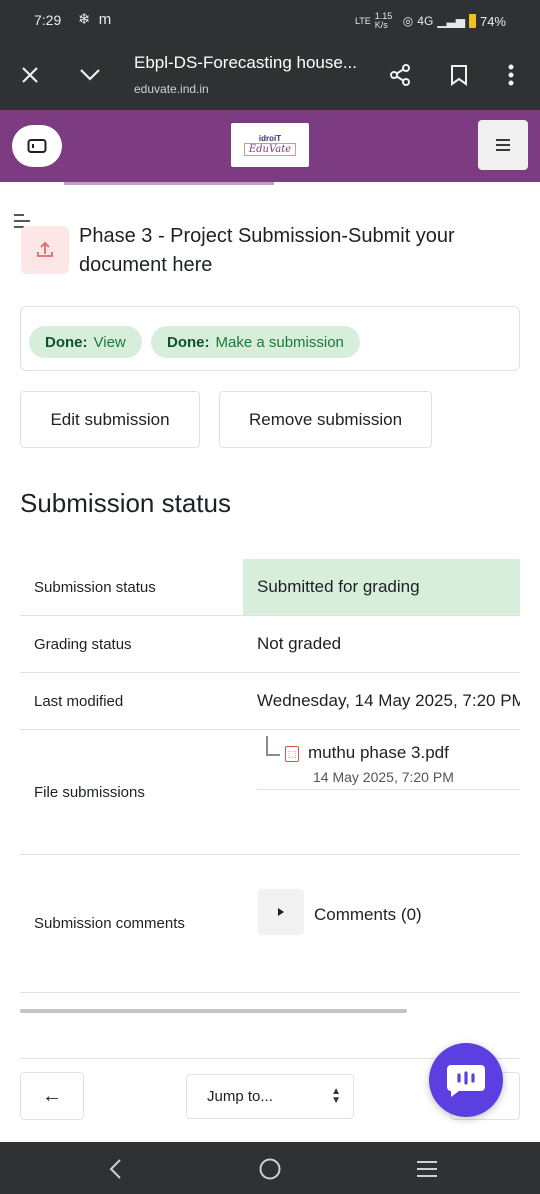 The width and height of the screenshot is (540, 1194). I want to click on jump-to-select: Jump to... ▲ ▼, so click(270, 1096).